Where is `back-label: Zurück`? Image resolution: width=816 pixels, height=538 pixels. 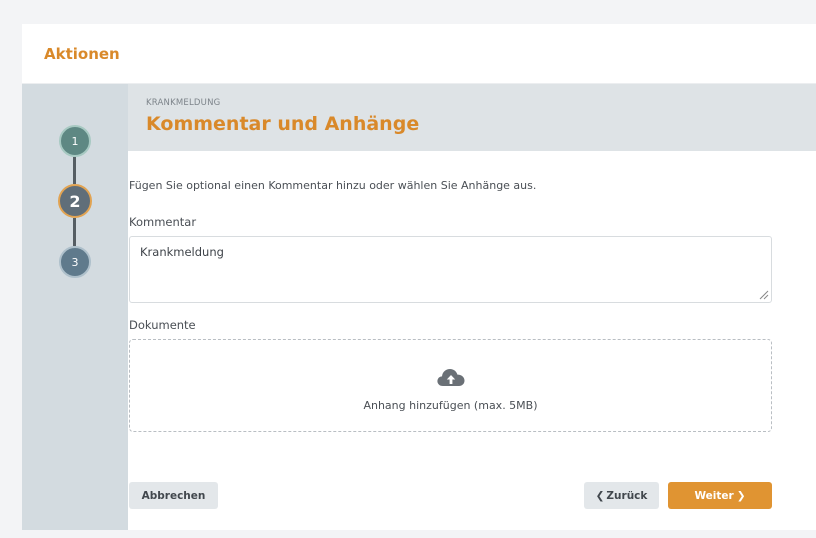
back-label: Zurück is located at coordinates (627, 495).